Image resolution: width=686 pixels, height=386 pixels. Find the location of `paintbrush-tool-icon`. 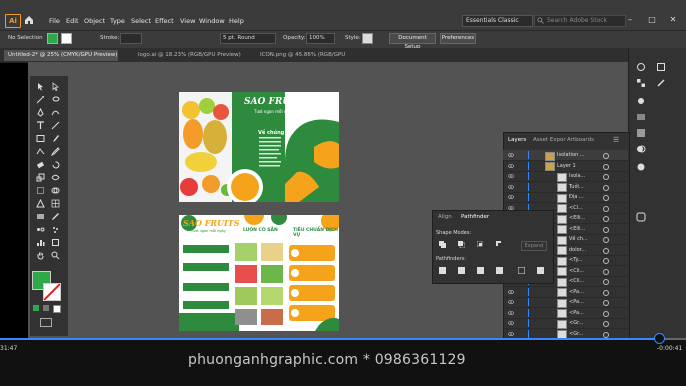

paintbrush-tool-icon is located at coordinates (55, 138).